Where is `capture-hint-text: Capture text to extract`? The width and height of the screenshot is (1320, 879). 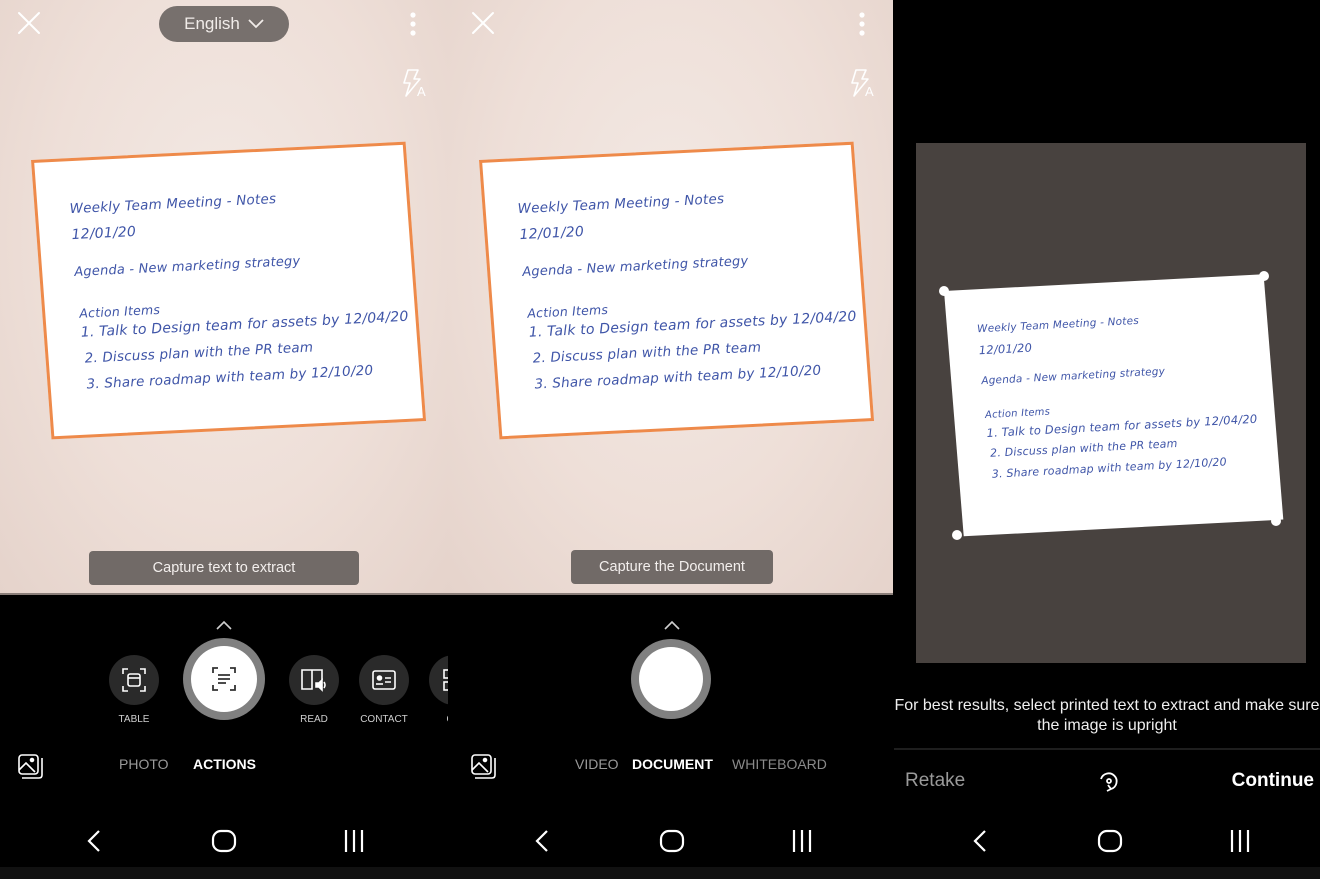 capture-hint-text: Capture text to extract is located at coordinates (224, 568).